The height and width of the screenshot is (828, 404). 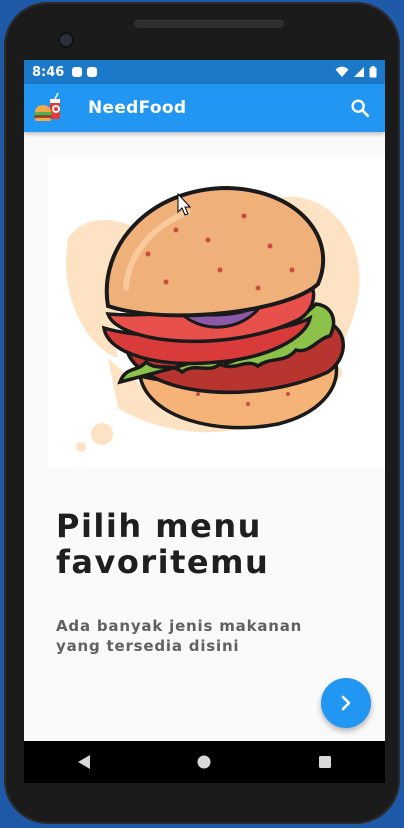 I want to click on wifi-icon, so click(x=342, y=71).